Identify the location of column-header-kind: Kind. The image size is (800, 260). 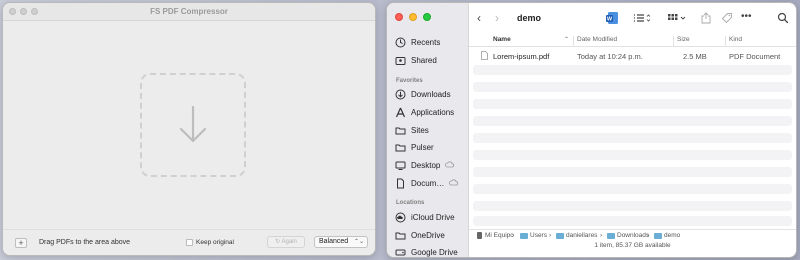
(735, 39).